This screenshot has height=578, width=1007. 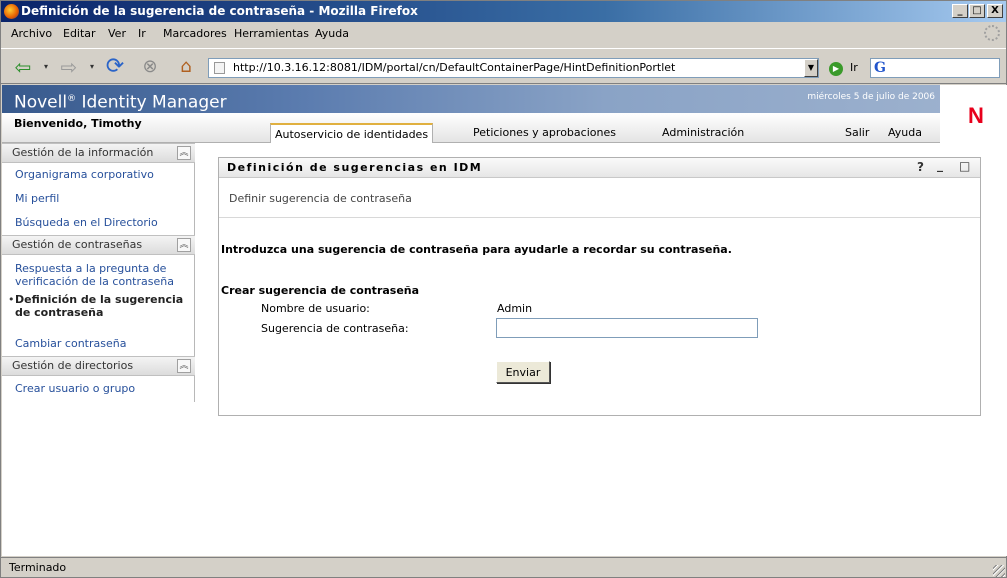 What do you see at coordinates (355, 167) in the screenshot?
I see `portlet-title: Definición de sugerencias en IDM` at bounding box center [355, 167].